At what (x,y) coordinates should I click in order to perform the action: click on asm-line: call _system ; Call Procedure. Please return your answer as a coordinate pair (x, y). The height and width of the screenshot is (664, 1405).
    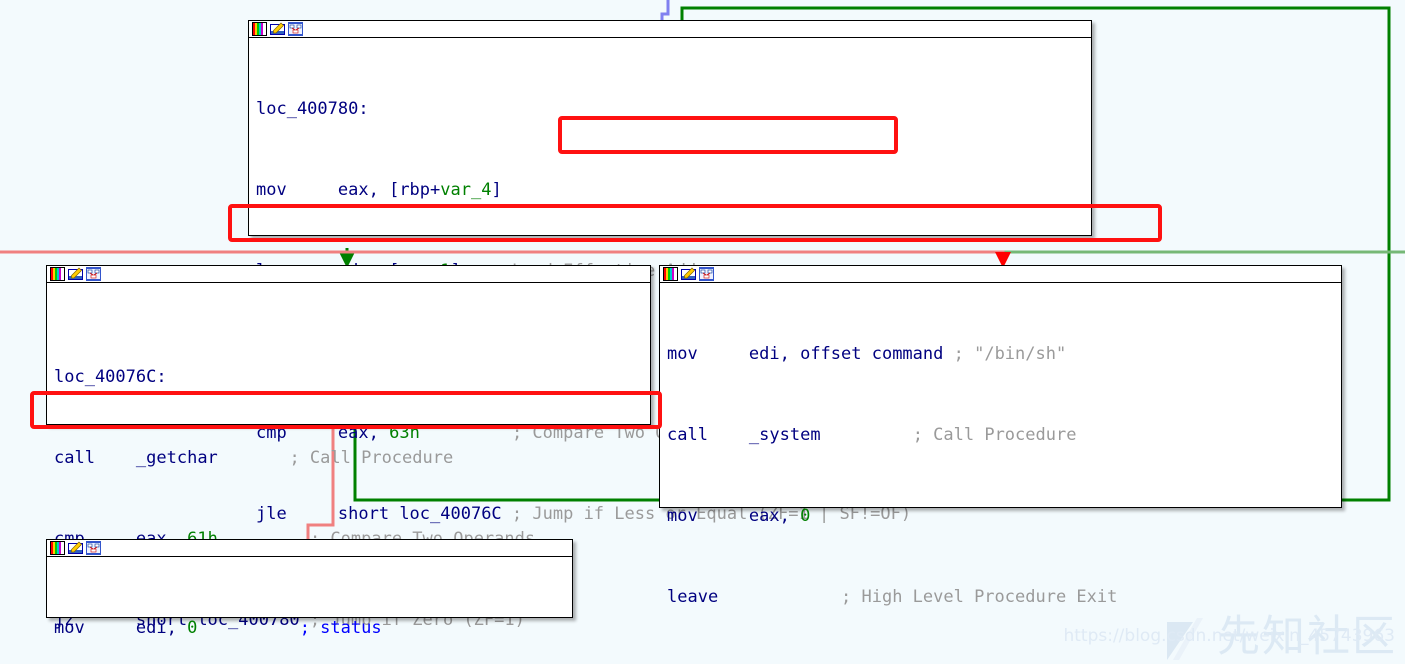
    Looking at the image, I should click on (1000, 435).